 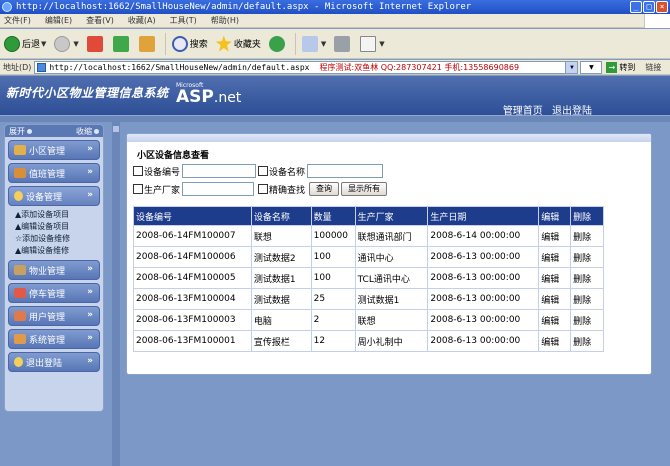 I want to click on search-button: 搜索, so click(x=189, y=43).